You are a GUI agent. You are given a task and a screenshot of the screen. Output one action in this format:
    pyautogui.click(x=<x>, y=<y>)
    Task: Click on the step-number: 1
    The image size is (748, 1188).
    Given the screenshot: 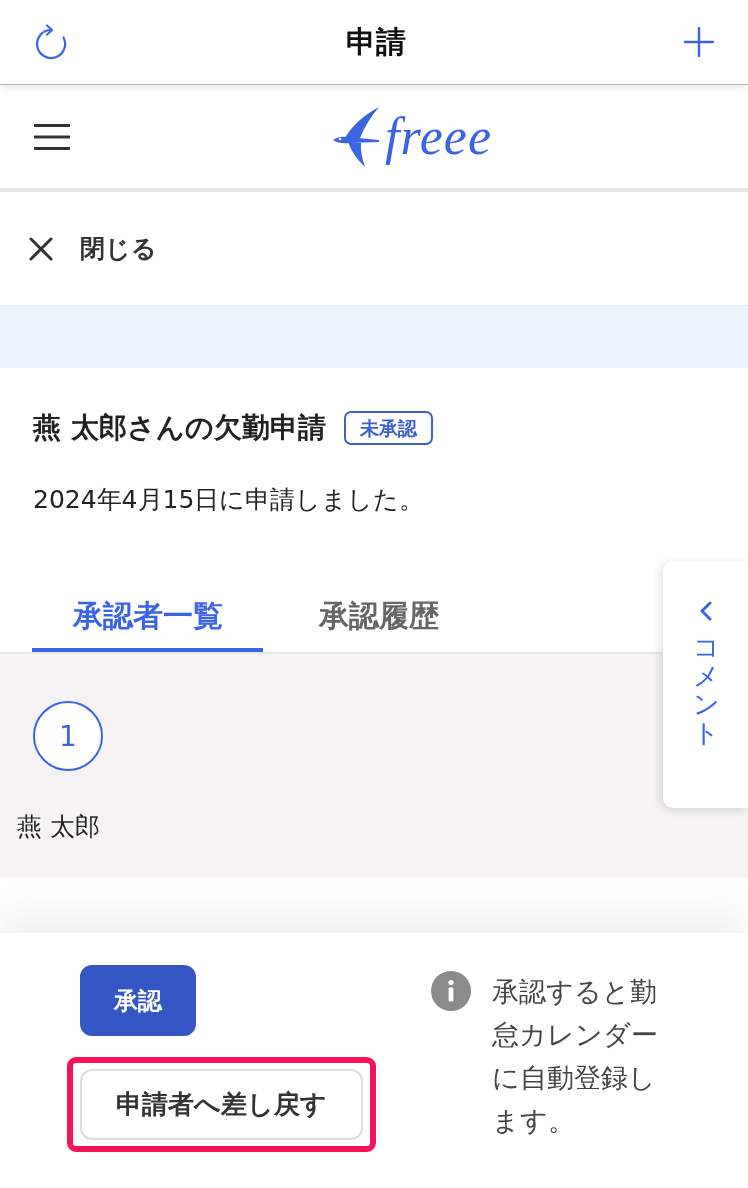 What is the action you would take?
    pyautogui.click(x=68, y=736)
    